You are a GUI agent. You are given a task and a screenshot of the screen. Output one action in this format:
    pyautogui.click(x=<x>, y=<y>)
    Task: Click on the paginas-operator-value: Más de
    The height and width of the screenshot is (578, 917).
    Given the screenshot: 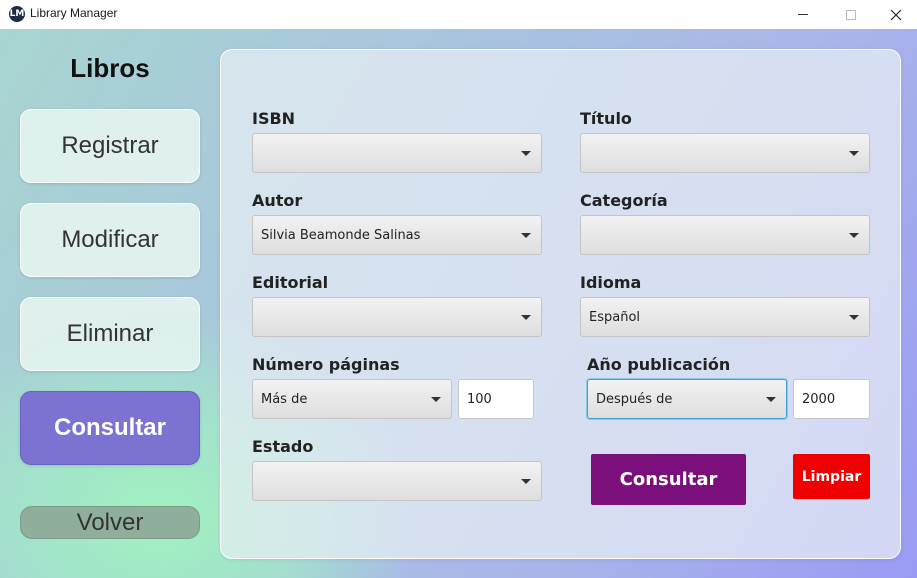 What is the action you would take?
    pyautogui.click(x=284, y=399)
    